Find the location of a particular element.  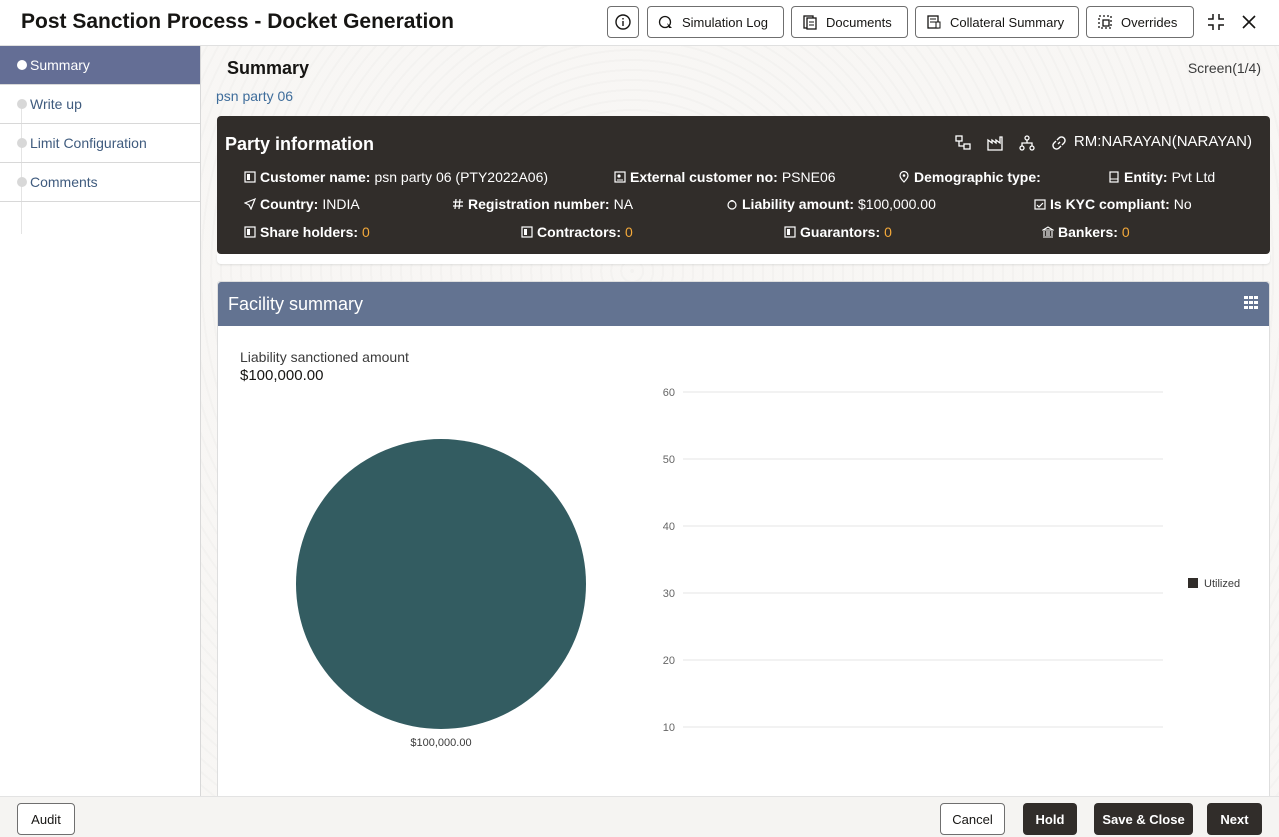

registration-number-field: Registration number: NA is located at coordinates (542, 204).